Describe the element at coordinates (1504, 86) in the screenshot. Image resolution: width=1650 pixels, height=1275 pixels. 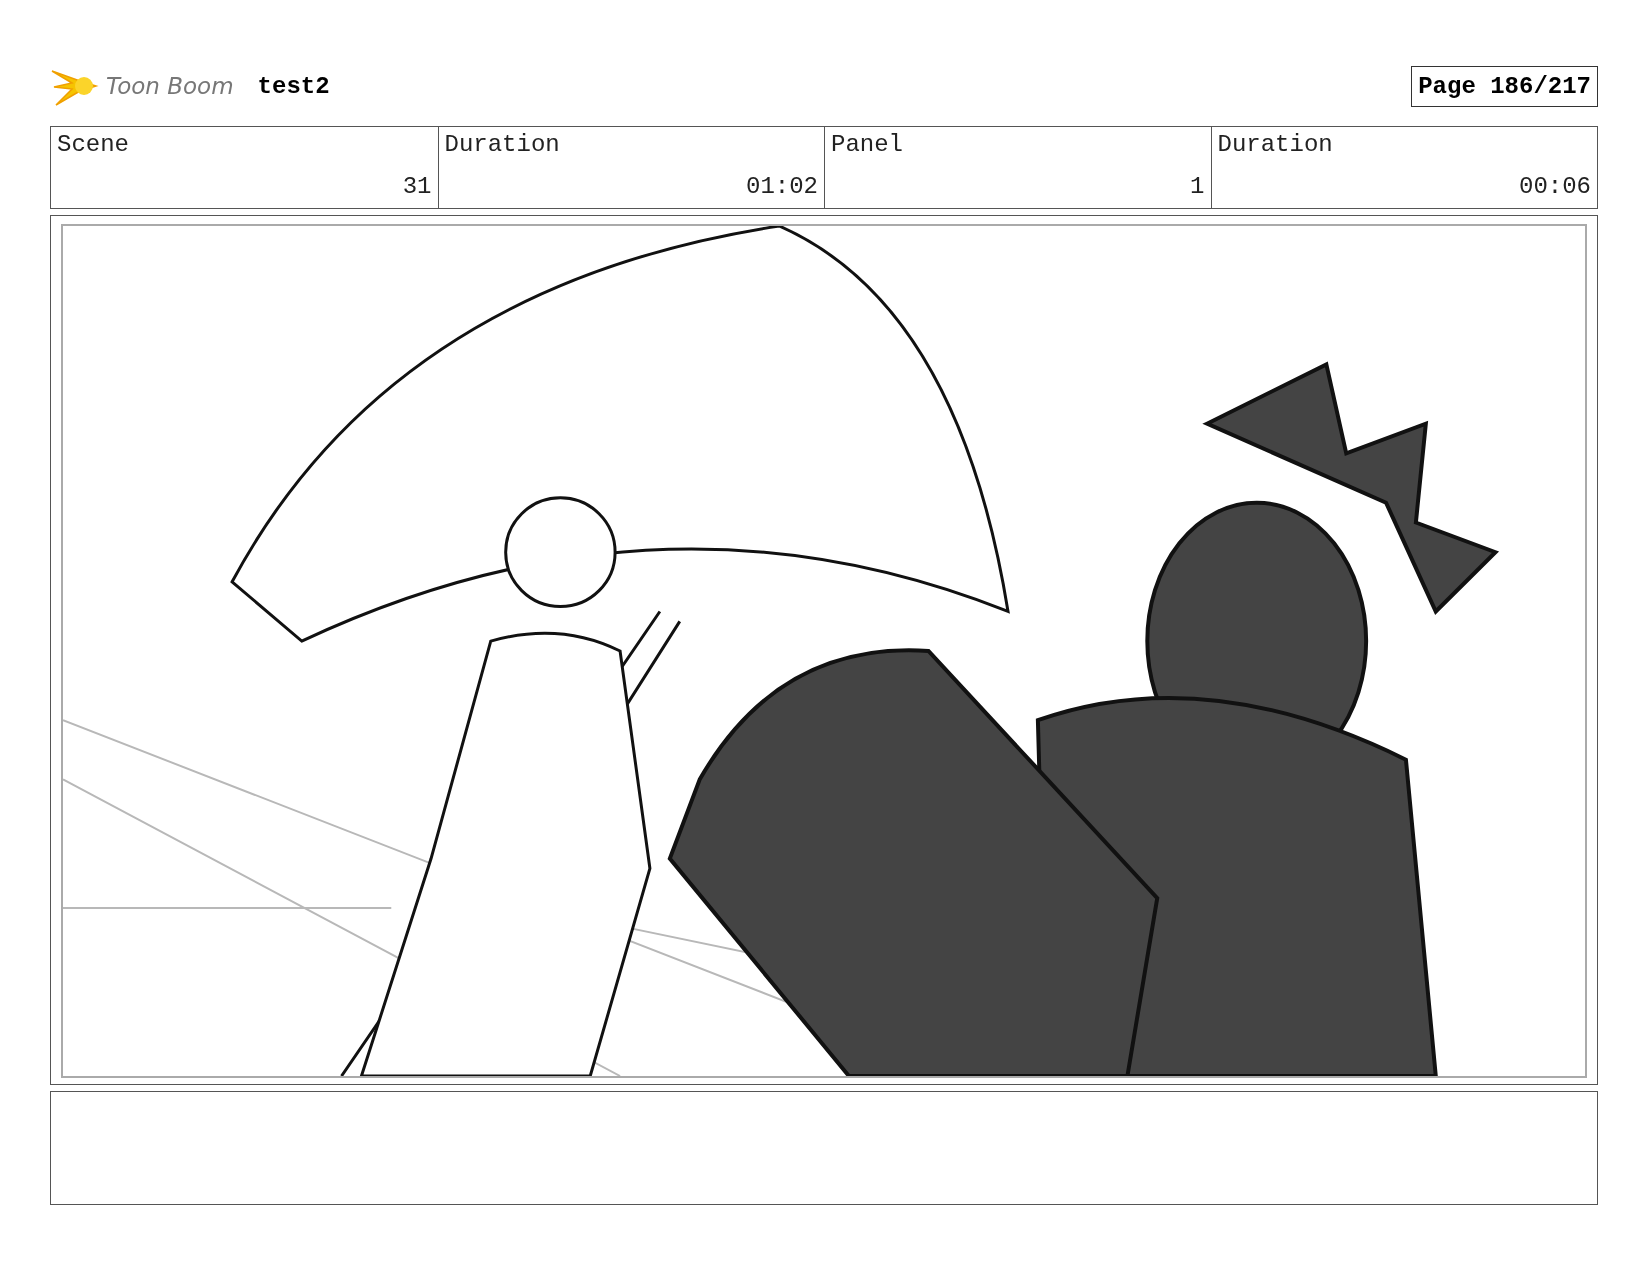
I see `page-number: Page 186/217` at that location.